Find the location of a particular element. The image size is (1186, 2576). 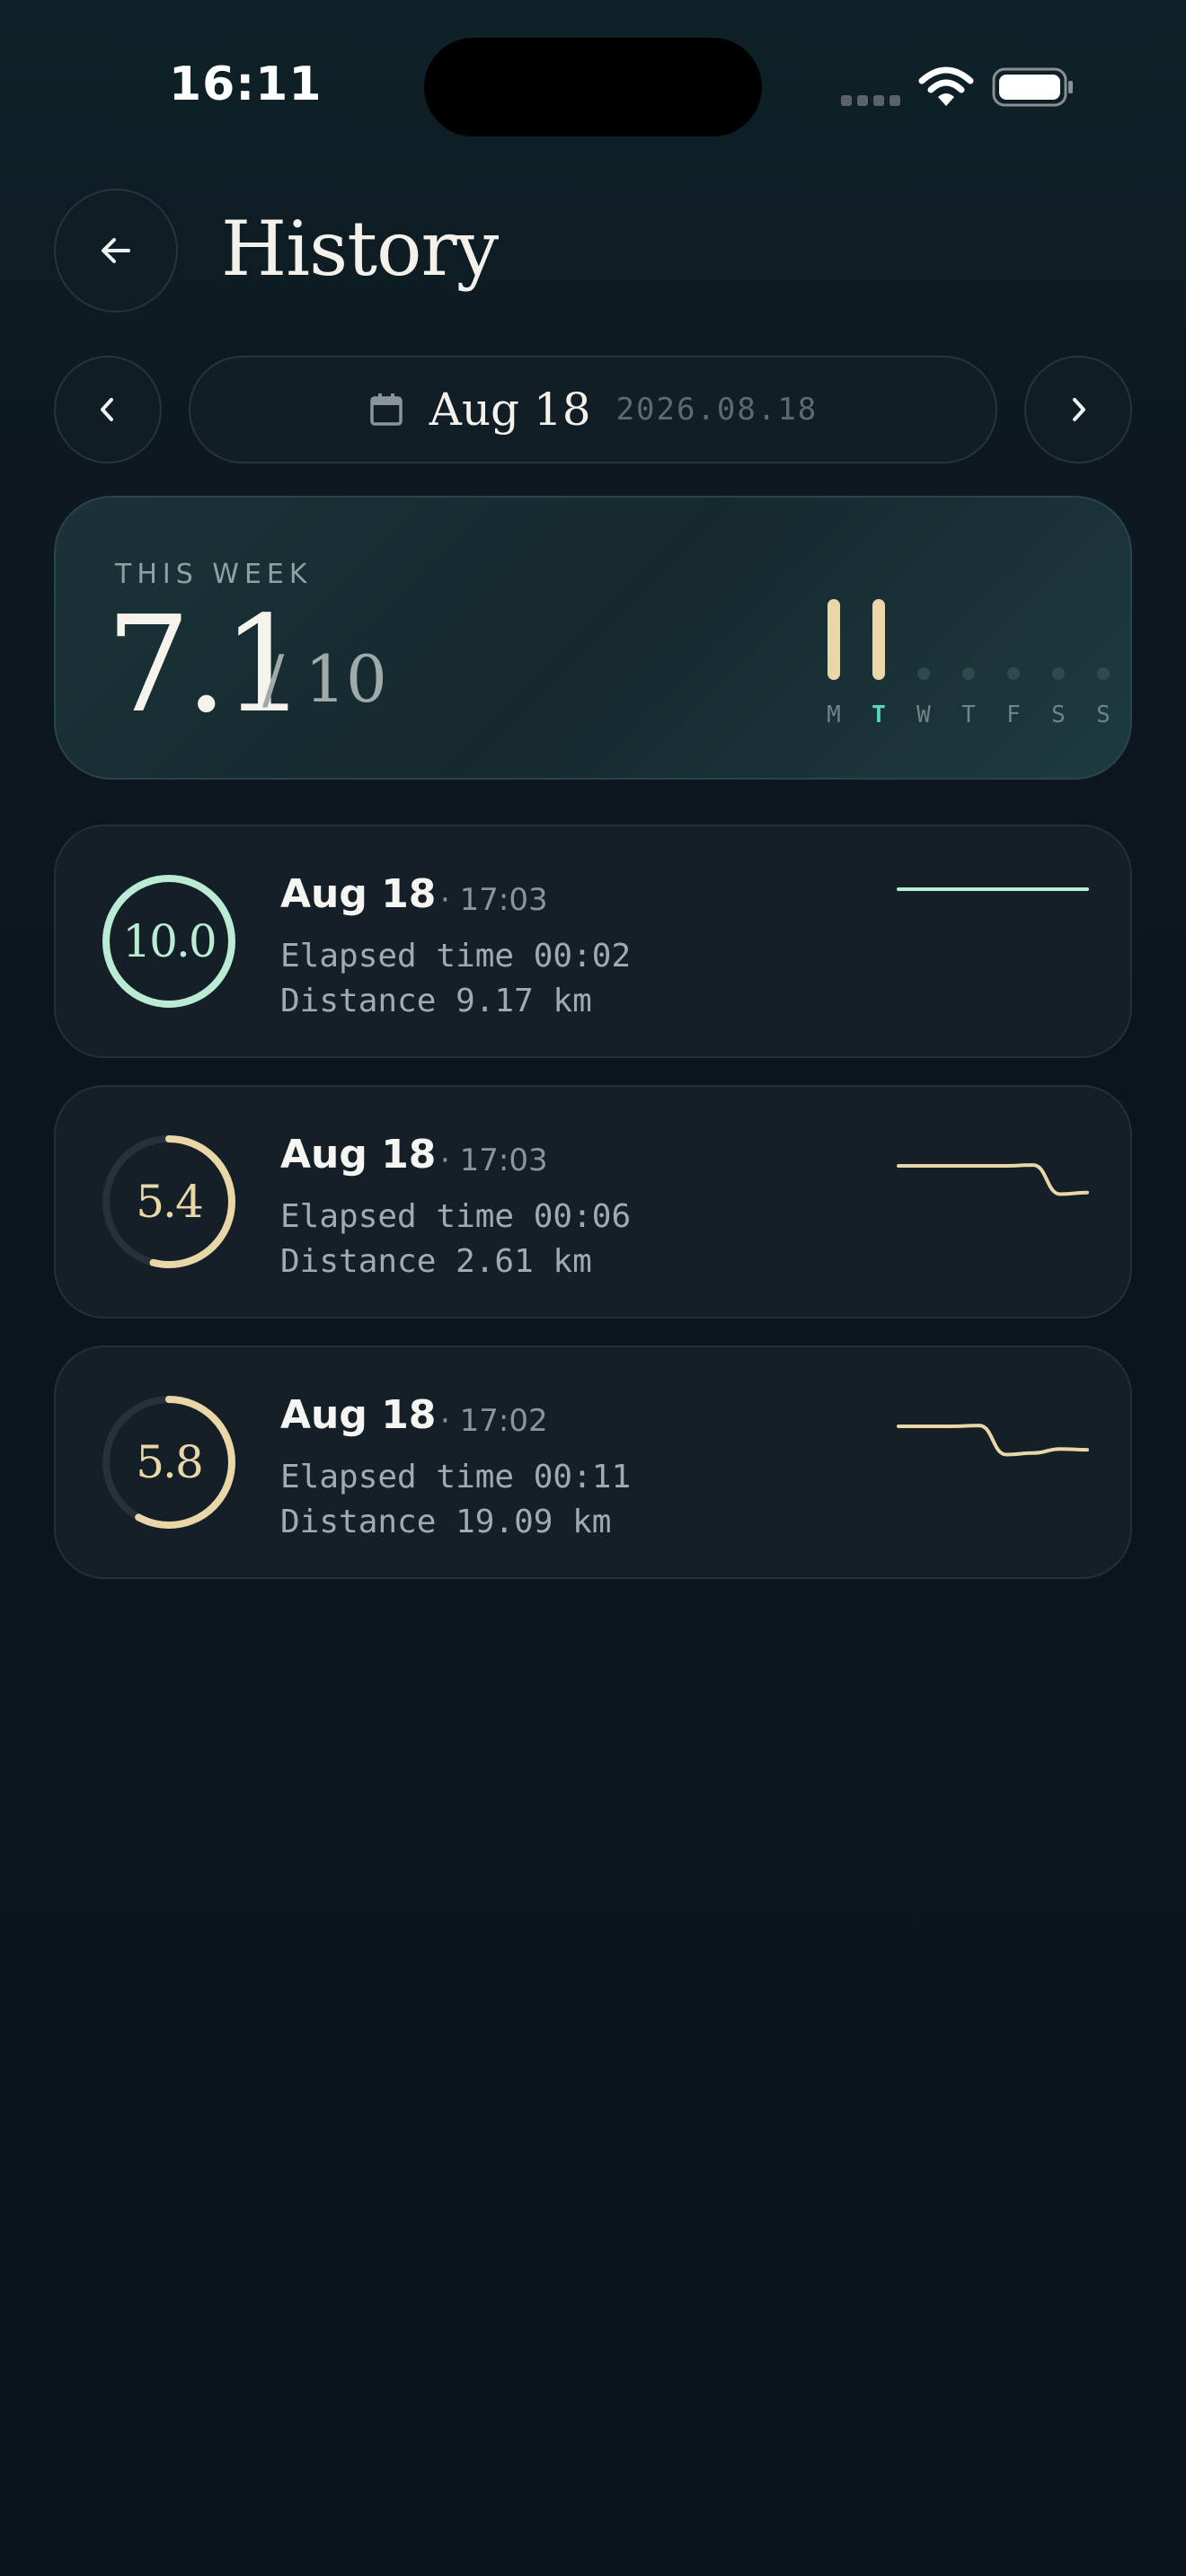

arrow-left-icon is located at coordinates (116, 250).